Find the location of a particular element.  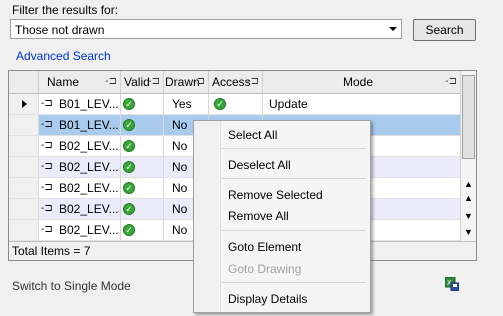

menu-item-remove-selected: Remove Selected is located at coordinates (275, 195).